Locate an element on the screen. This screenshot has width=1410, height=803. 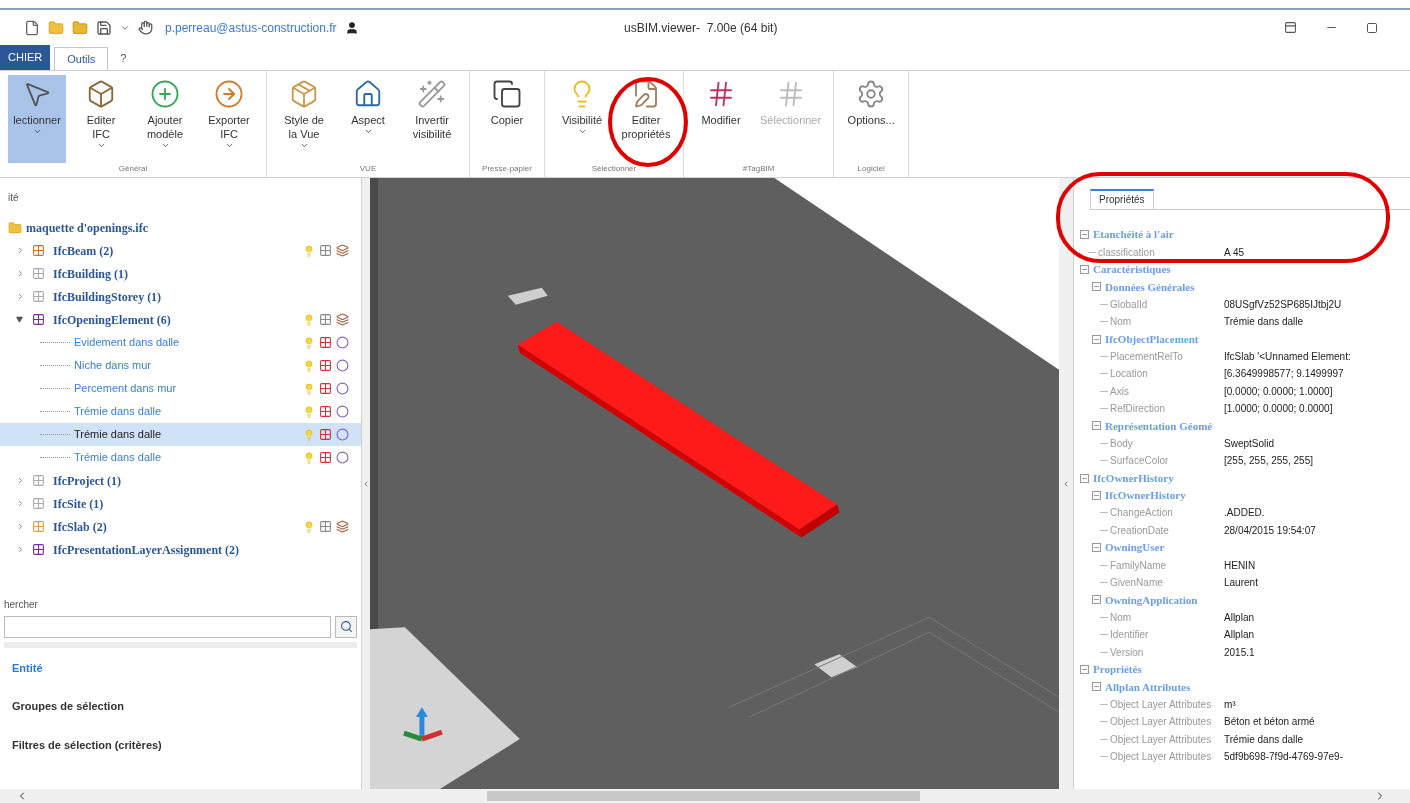
ribbon-button: Copier is located at coordinates (507, 119).